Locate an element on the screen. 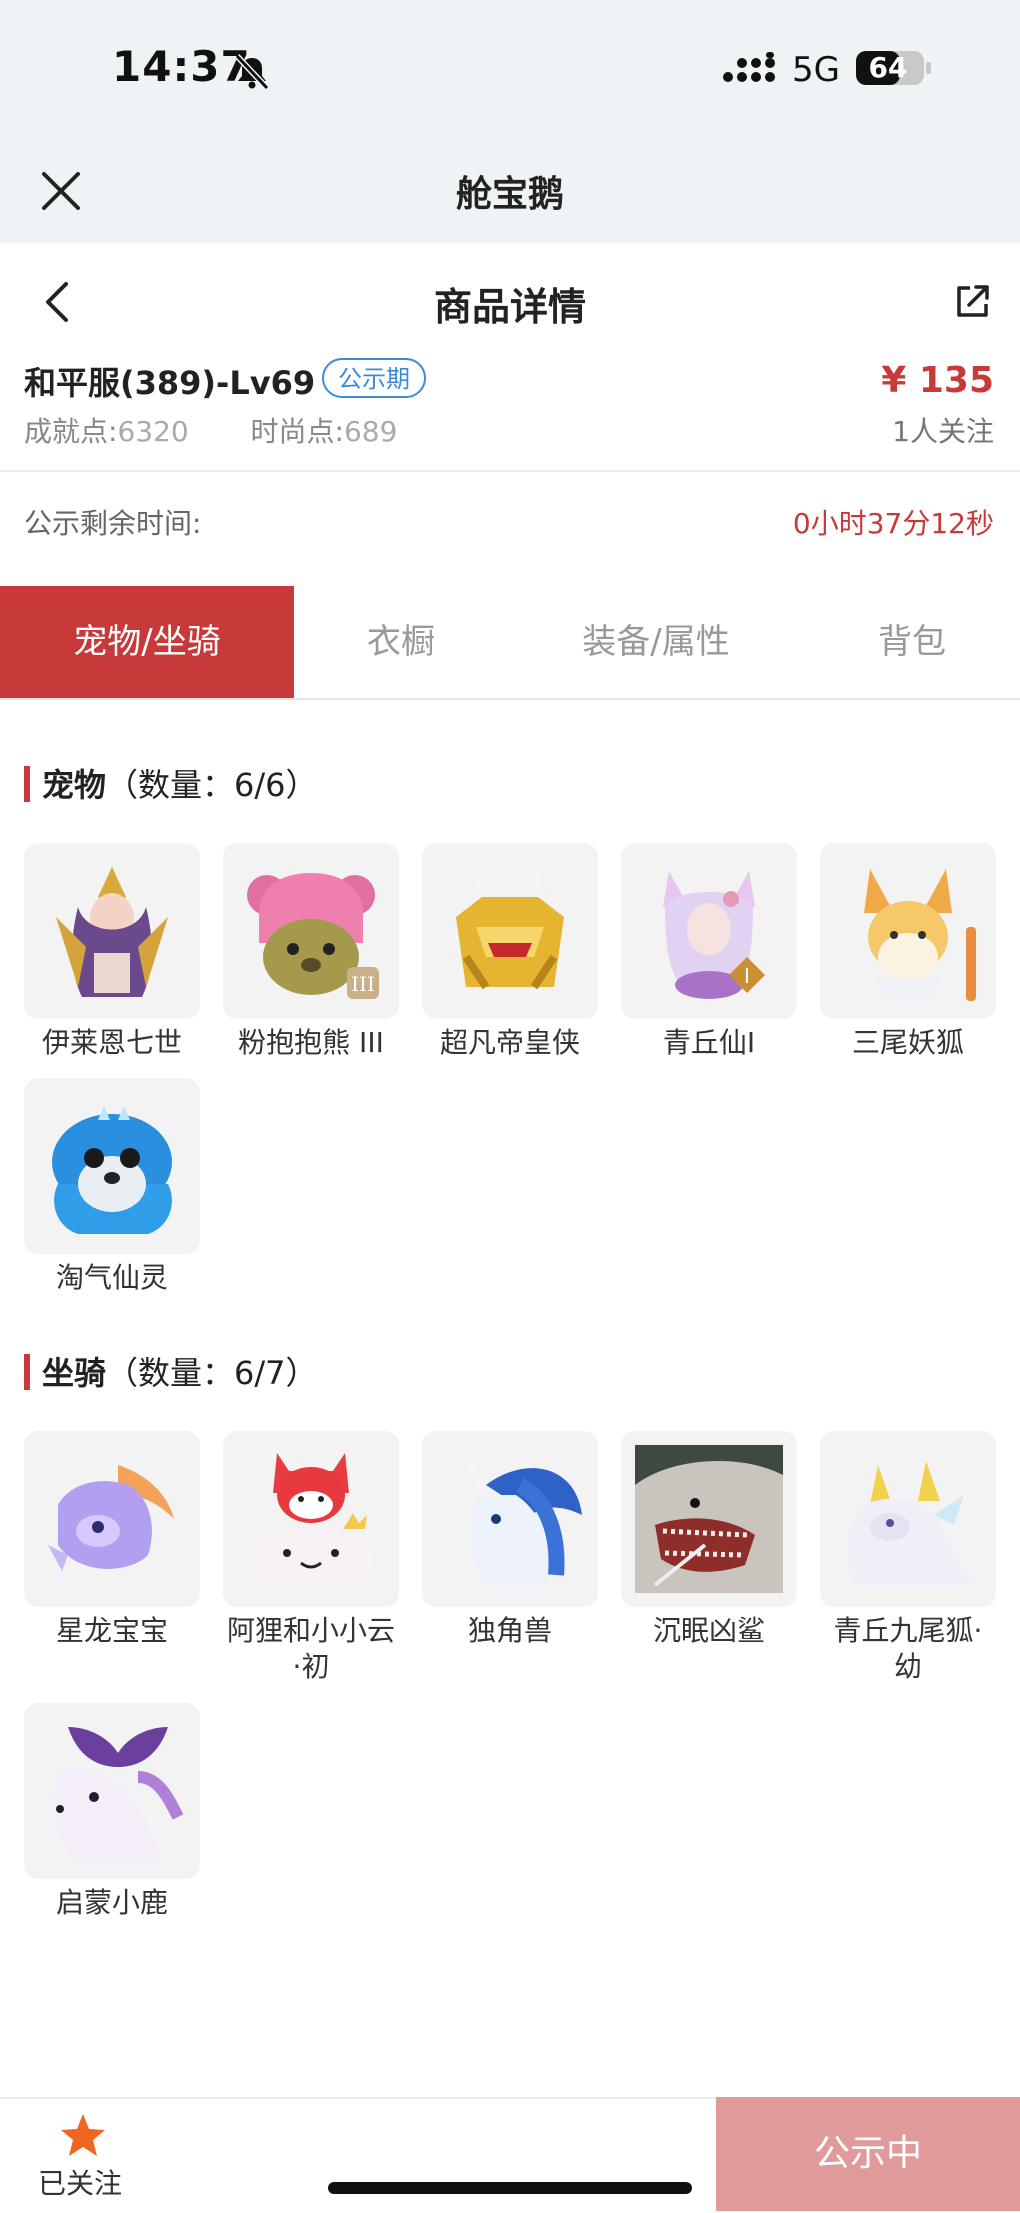 Image resolution: width=1020 pixels, height=2213 pixels. mount-item: 独角兽 is located at coordinates (510, 1540).